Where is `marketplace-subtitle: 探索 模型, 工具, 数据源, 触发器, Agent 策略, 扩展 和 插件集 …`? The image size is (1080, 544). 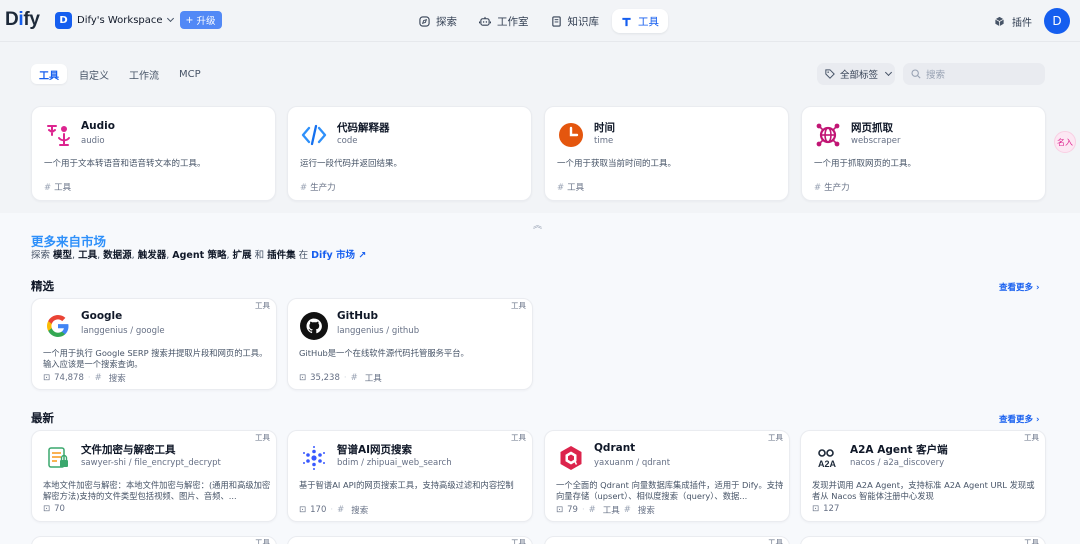
marketplace-subtitle: 探索 模型, 工具, 数据源, 触发器, Agent 策略, 扩展 和 插件集 … is located at coordinates (198, 254).